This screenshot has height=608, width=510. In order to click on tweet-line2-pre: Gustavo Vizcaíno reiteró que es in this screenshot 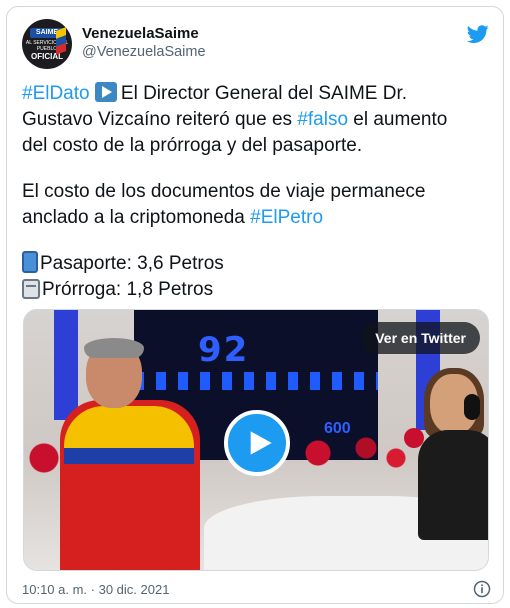, I will do `click(160, 119)`.